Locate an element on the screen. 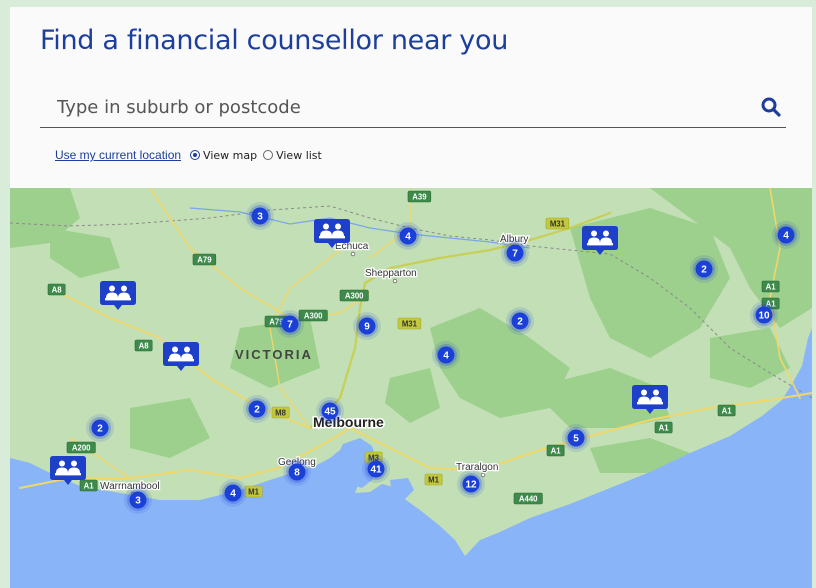 The width and height of the screenshot is (816, 588). road-shield: A39 is located at coordinates (419, 196).